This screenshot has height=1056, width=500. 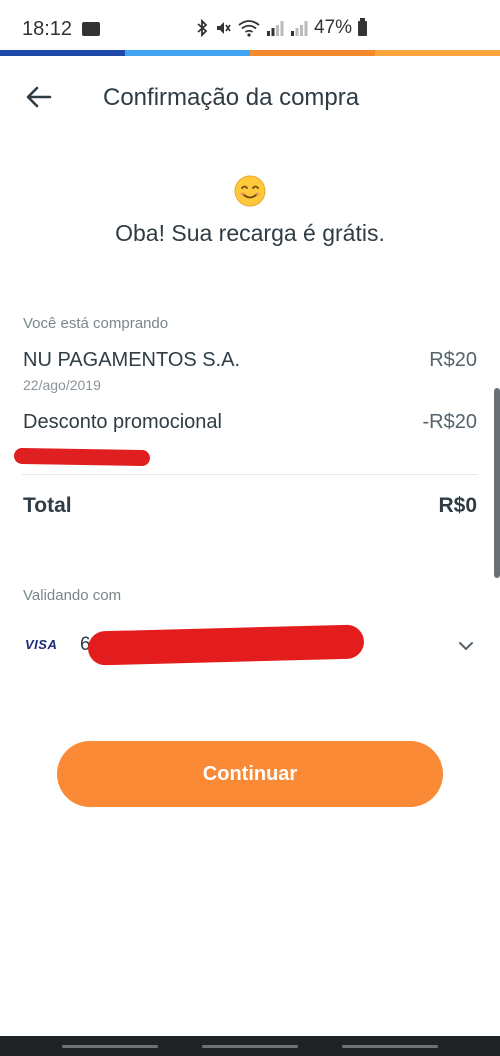 I want to click on success-message: Oba! Sua recarga é grátis., so click(x=250, y=233).